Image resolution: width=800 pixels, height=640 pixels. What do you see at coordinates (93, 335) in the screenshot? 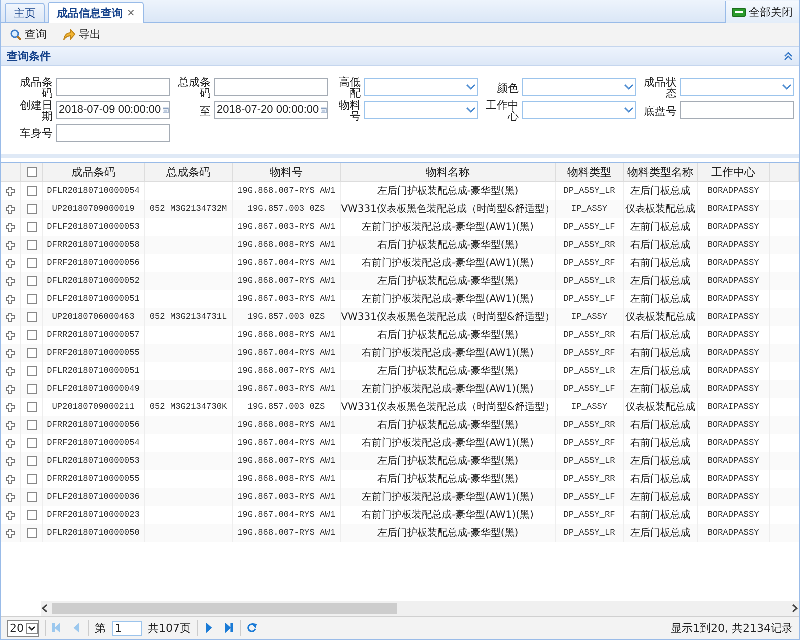
I see `table-cell: DFRR20180710000057` at bounding box center [93, 335].